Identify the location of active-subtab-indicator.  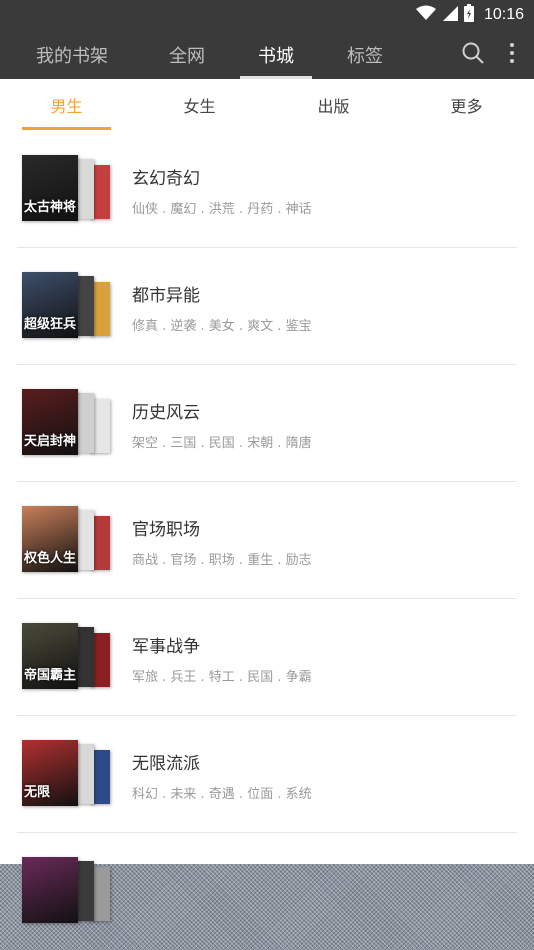
(66, 128).